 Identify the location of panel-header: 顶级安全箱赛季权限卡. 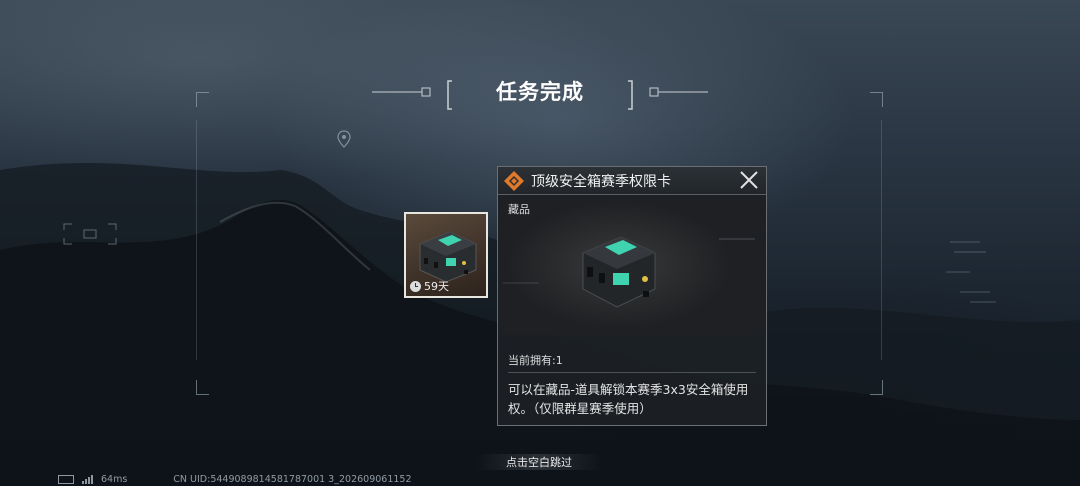
(632, 181).